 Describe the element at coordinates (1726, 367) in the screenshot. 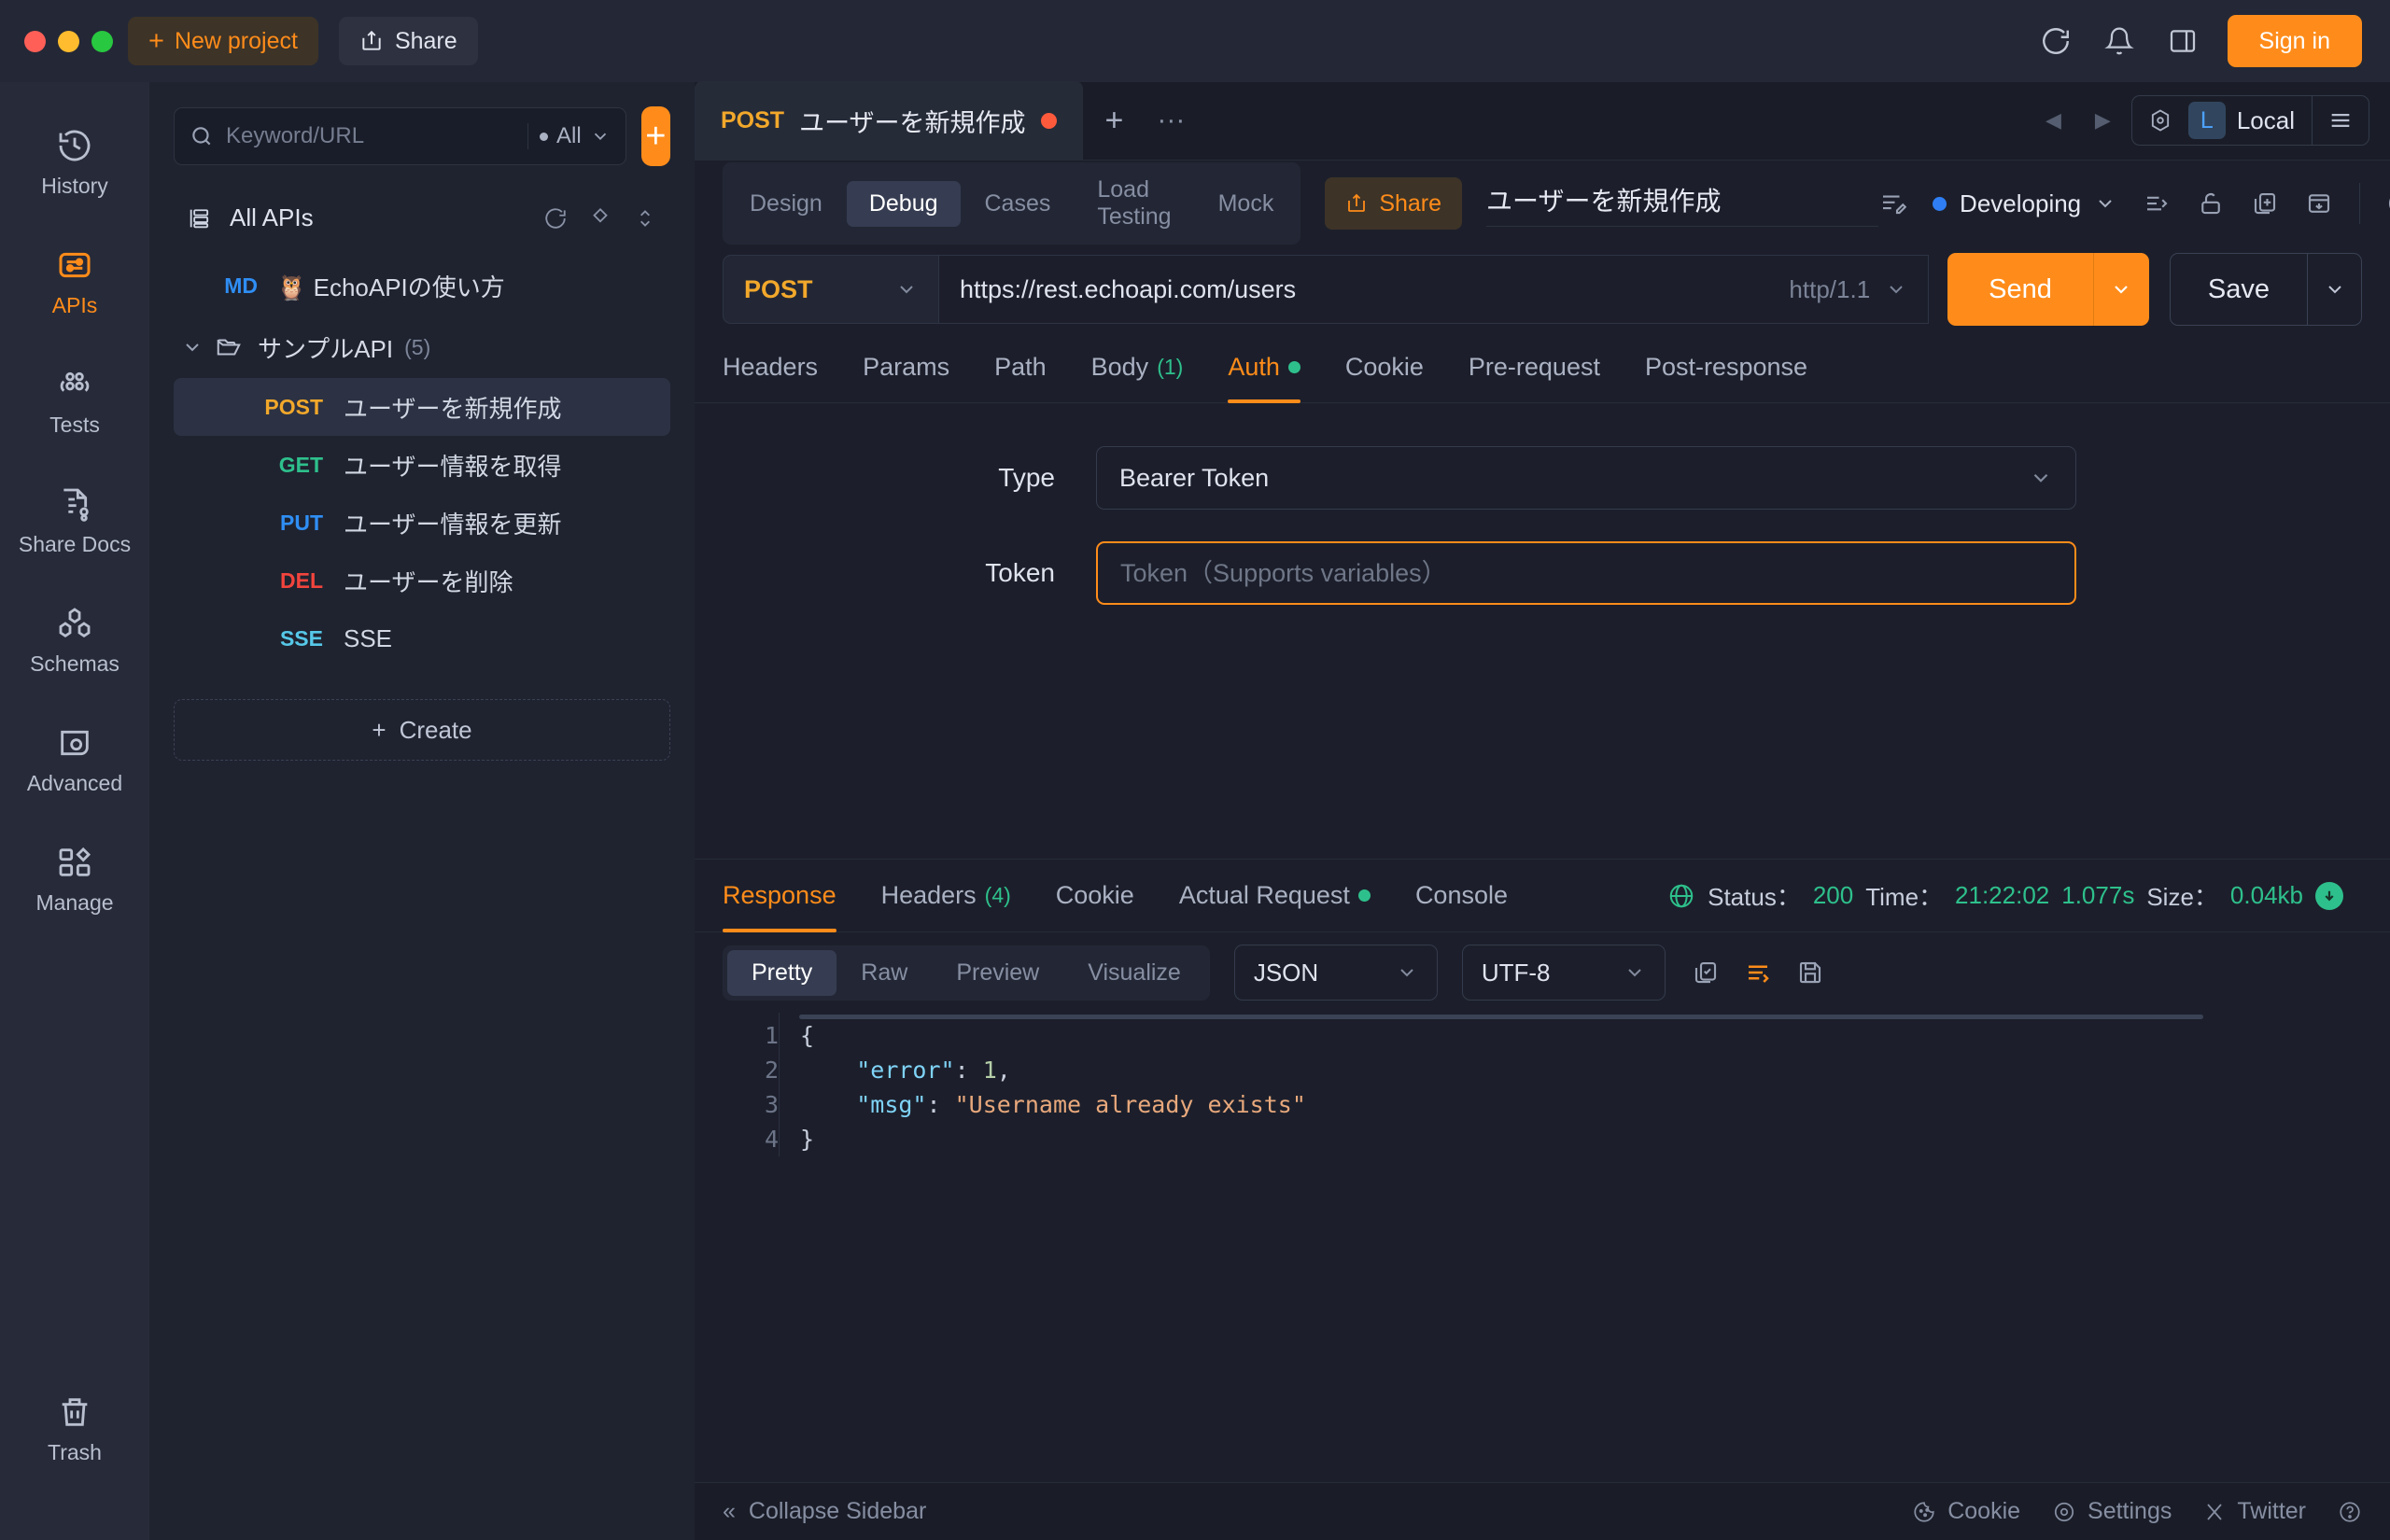

I see `tab-post-response: Post-response` at that location.